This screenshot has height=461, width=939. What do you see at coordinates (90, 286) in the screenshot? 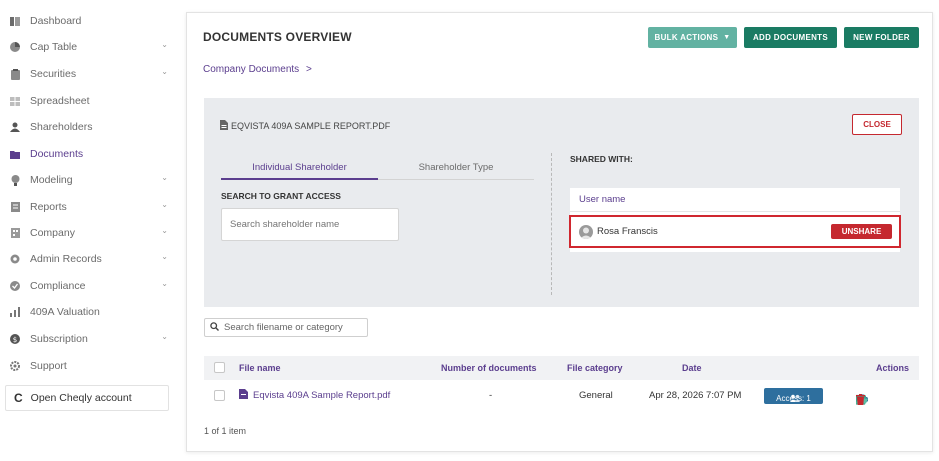
I see `sidebar-item-compliance: Compliance ⌄` at bounding box center [90, 286].